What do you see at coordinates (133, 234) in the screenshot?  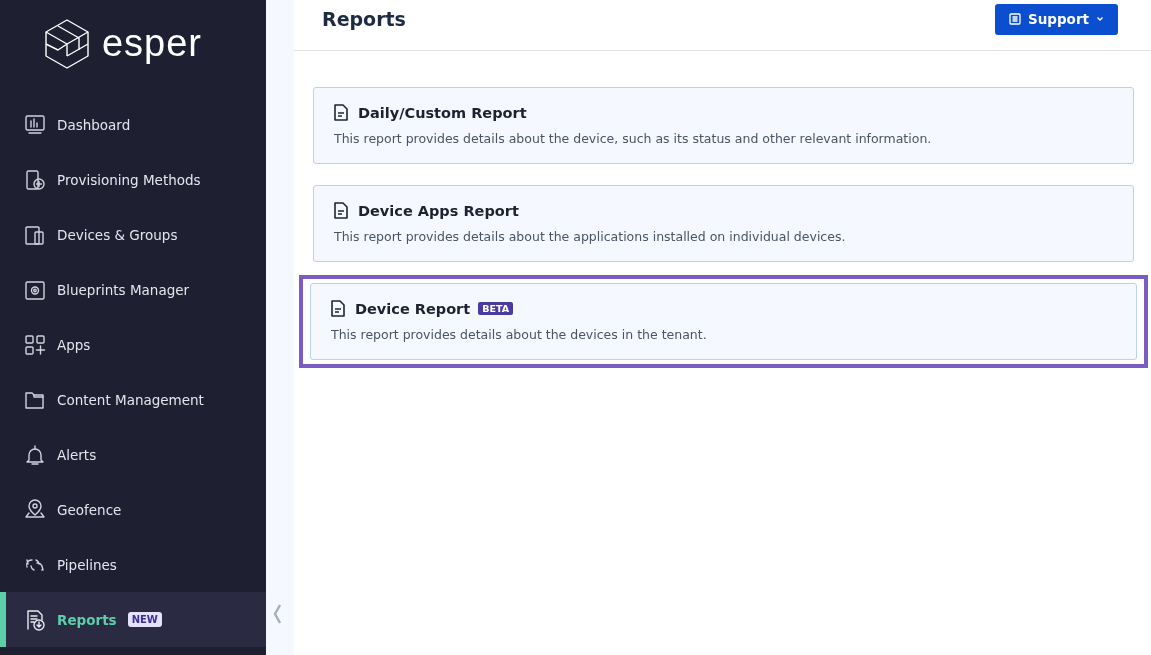 I see `sidebar-item: Devices & Groups` at bounding box center [133, 234].